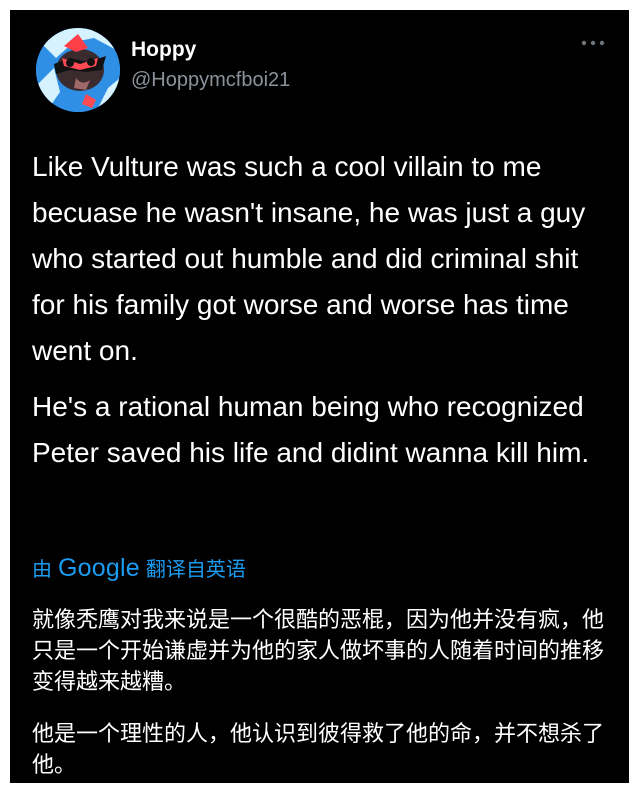 Image resolution: width=640 pixels, height=789 pixels. I want to click on more-horizontal-icon-svg, so click(593, 43).